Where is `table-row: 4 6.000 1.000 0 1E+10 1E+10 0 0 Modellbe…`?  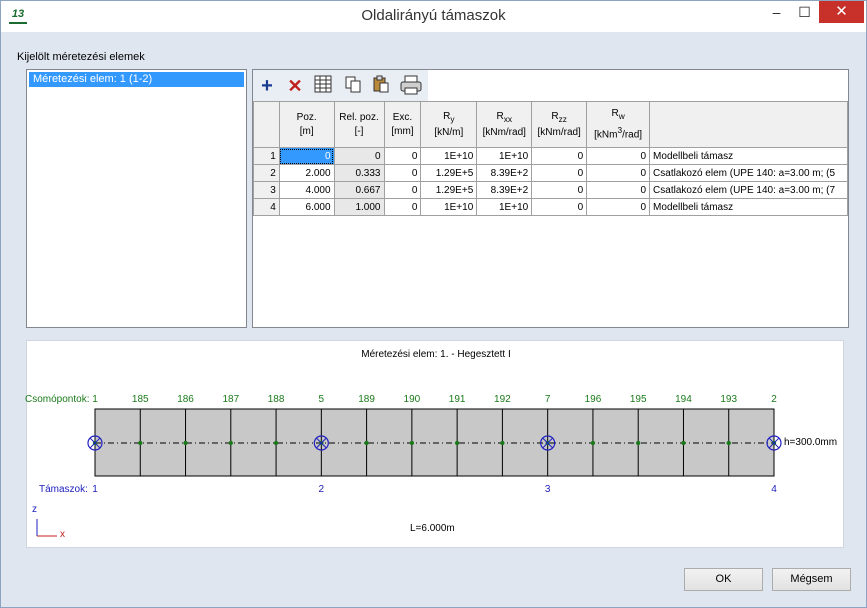 table-row: 4 6.000 1.000 0 1E+10 1E+10 0 0 Modellbe… is located at coordinates (550, 207).